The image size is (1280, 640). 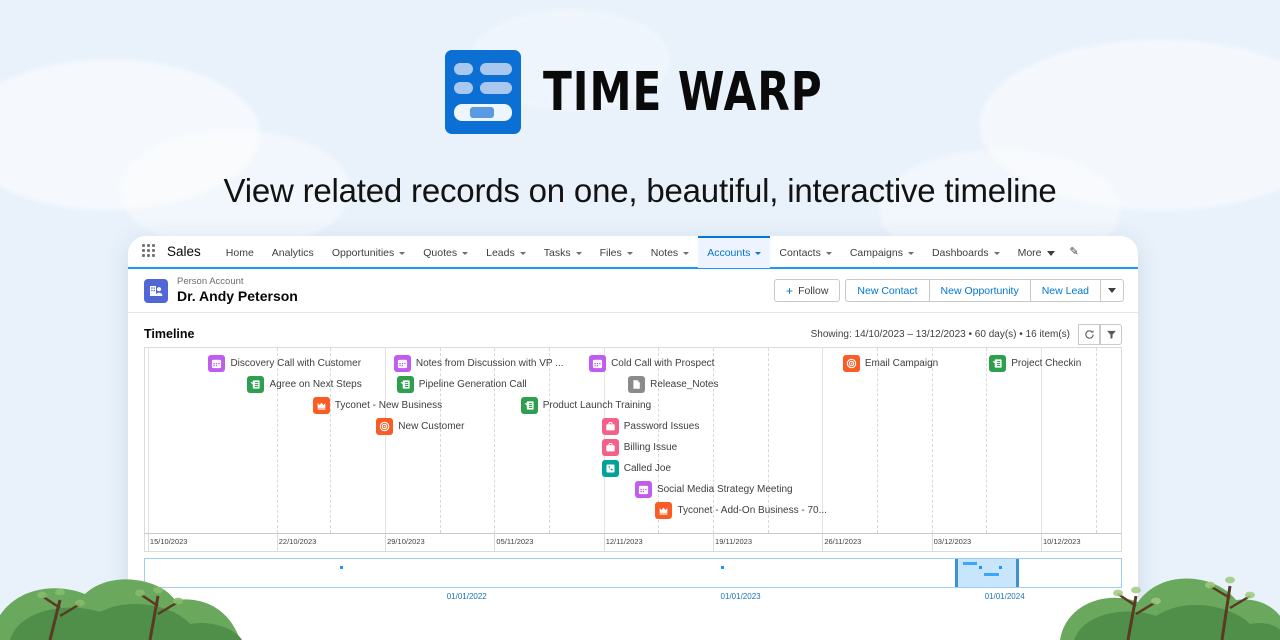 What do you see at coordinates (661, 426) in the screenshot?
I see `timeline-item-label: Password Issues` at bounding box center [661, 426].